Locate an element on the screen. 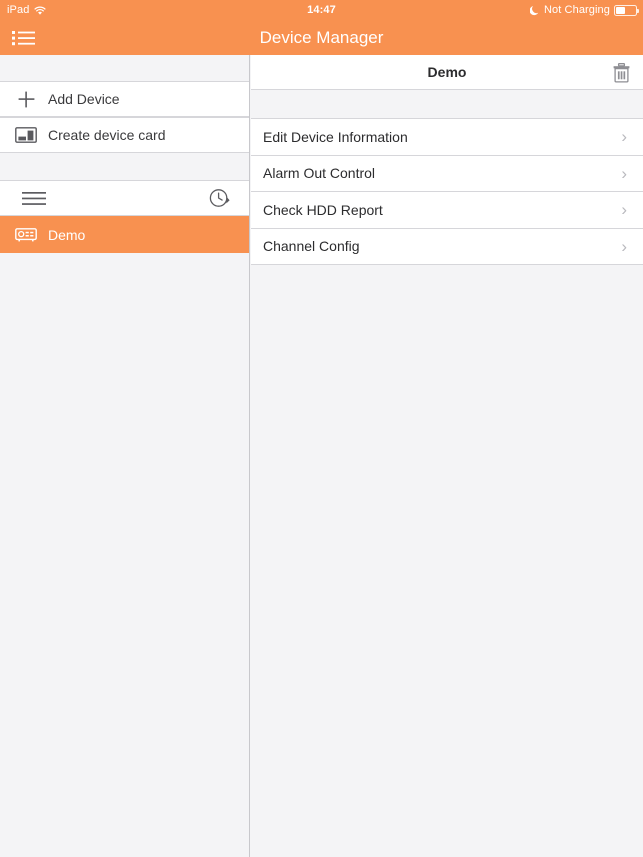 This screenshot has height=857, width=643. sidebar-toolbar is located at coordinates (124, 198).